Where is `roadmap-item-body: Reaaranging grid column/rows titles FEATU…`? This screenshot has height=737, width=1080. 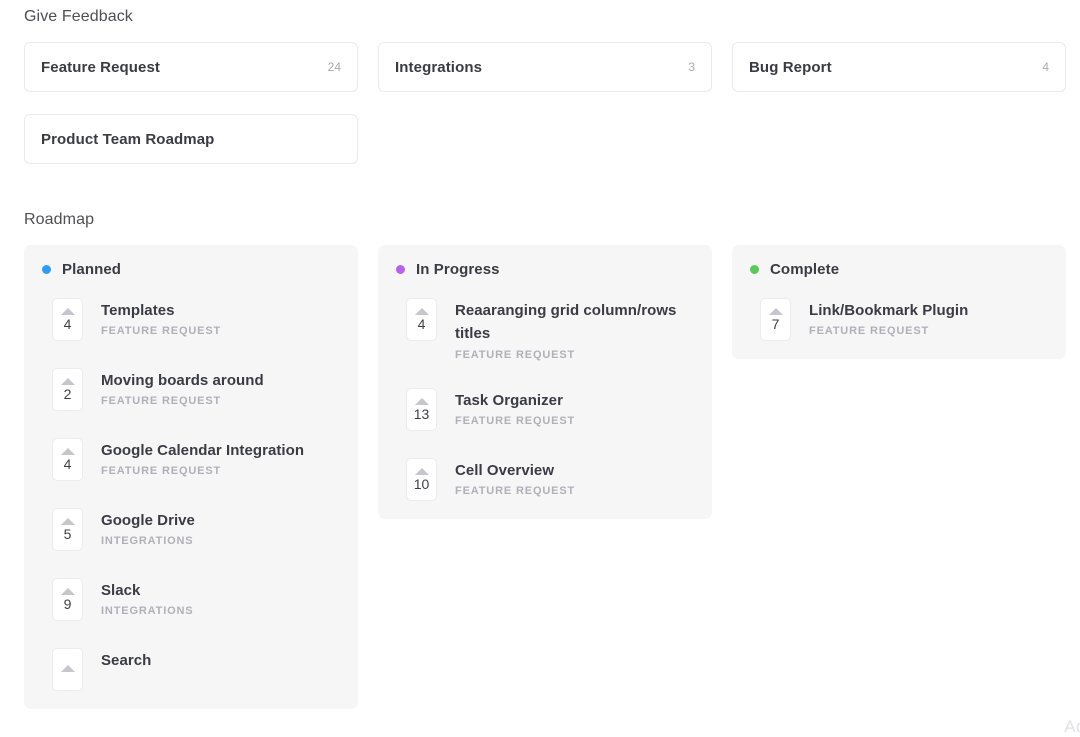 roadmap-item-body: Reaaranging grid column/rows titles FEATU… is located at coordinates (576, 329).